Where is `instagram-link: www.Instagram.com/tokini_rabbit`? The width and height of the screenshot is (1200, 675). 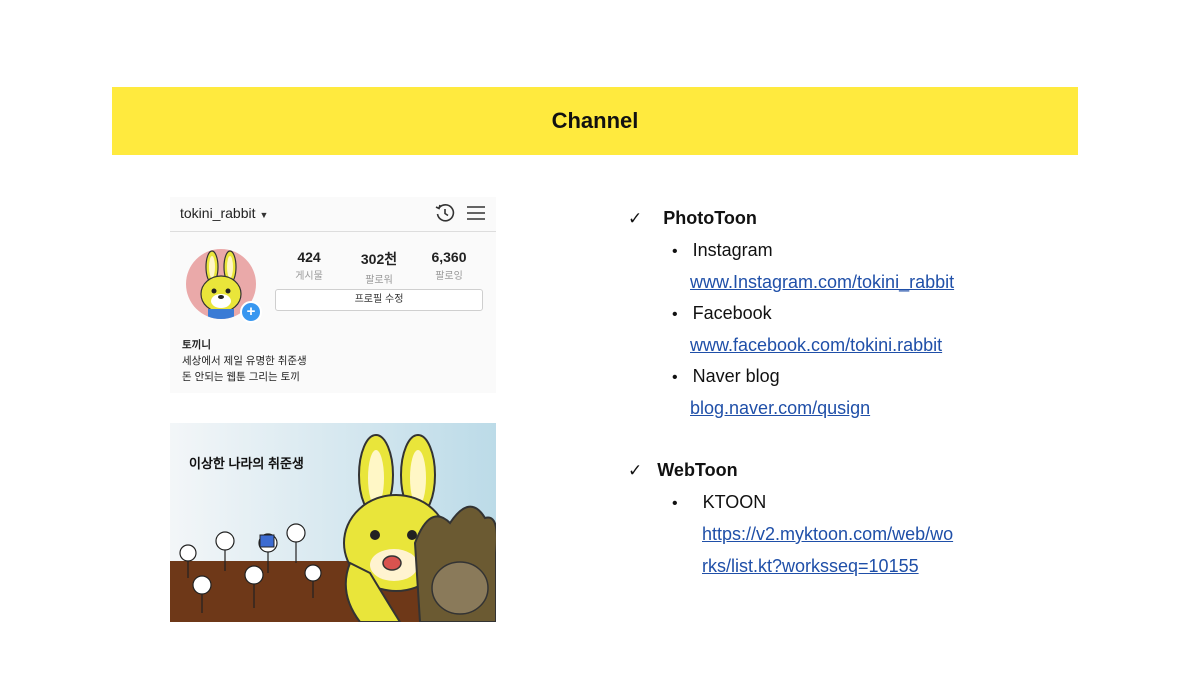 instagram-link: www.Instagram.com/tokini_rabbit is located at coordinates (822, 282).